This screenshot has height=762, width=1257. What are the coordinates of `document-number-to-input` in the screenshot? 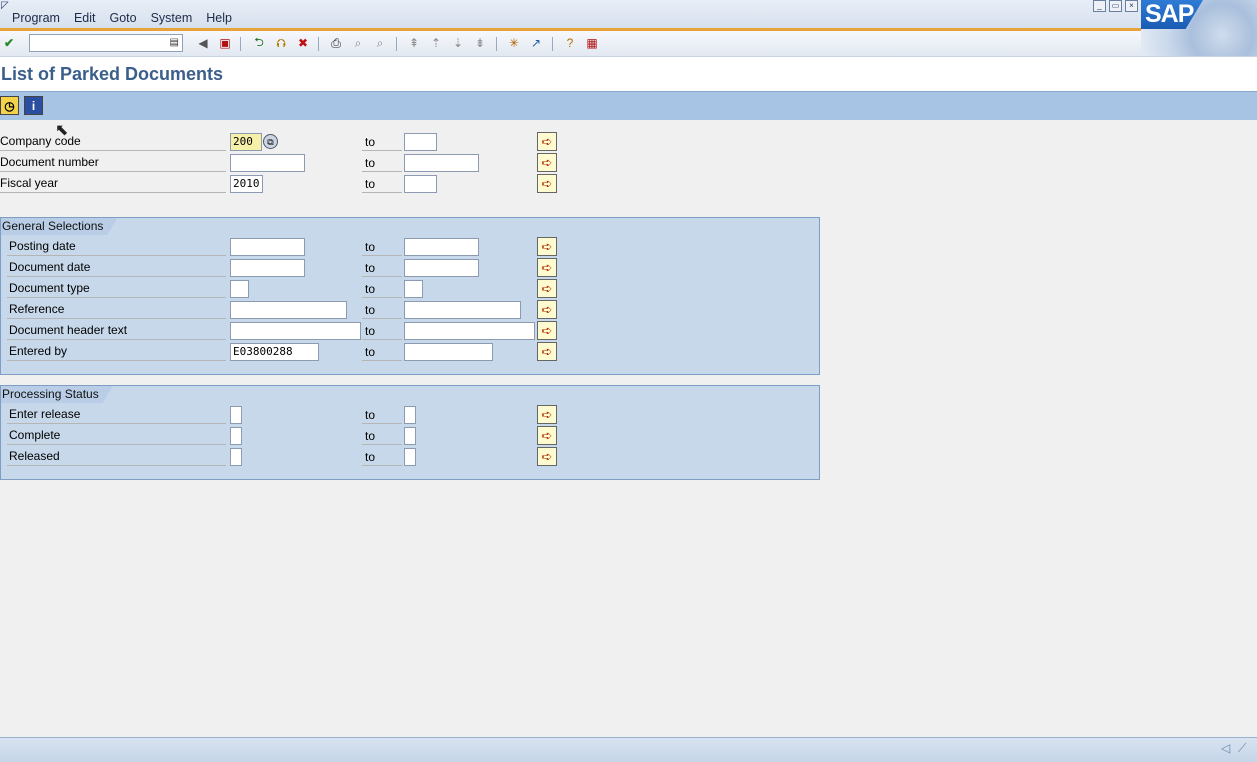 It's located at (441, 163).